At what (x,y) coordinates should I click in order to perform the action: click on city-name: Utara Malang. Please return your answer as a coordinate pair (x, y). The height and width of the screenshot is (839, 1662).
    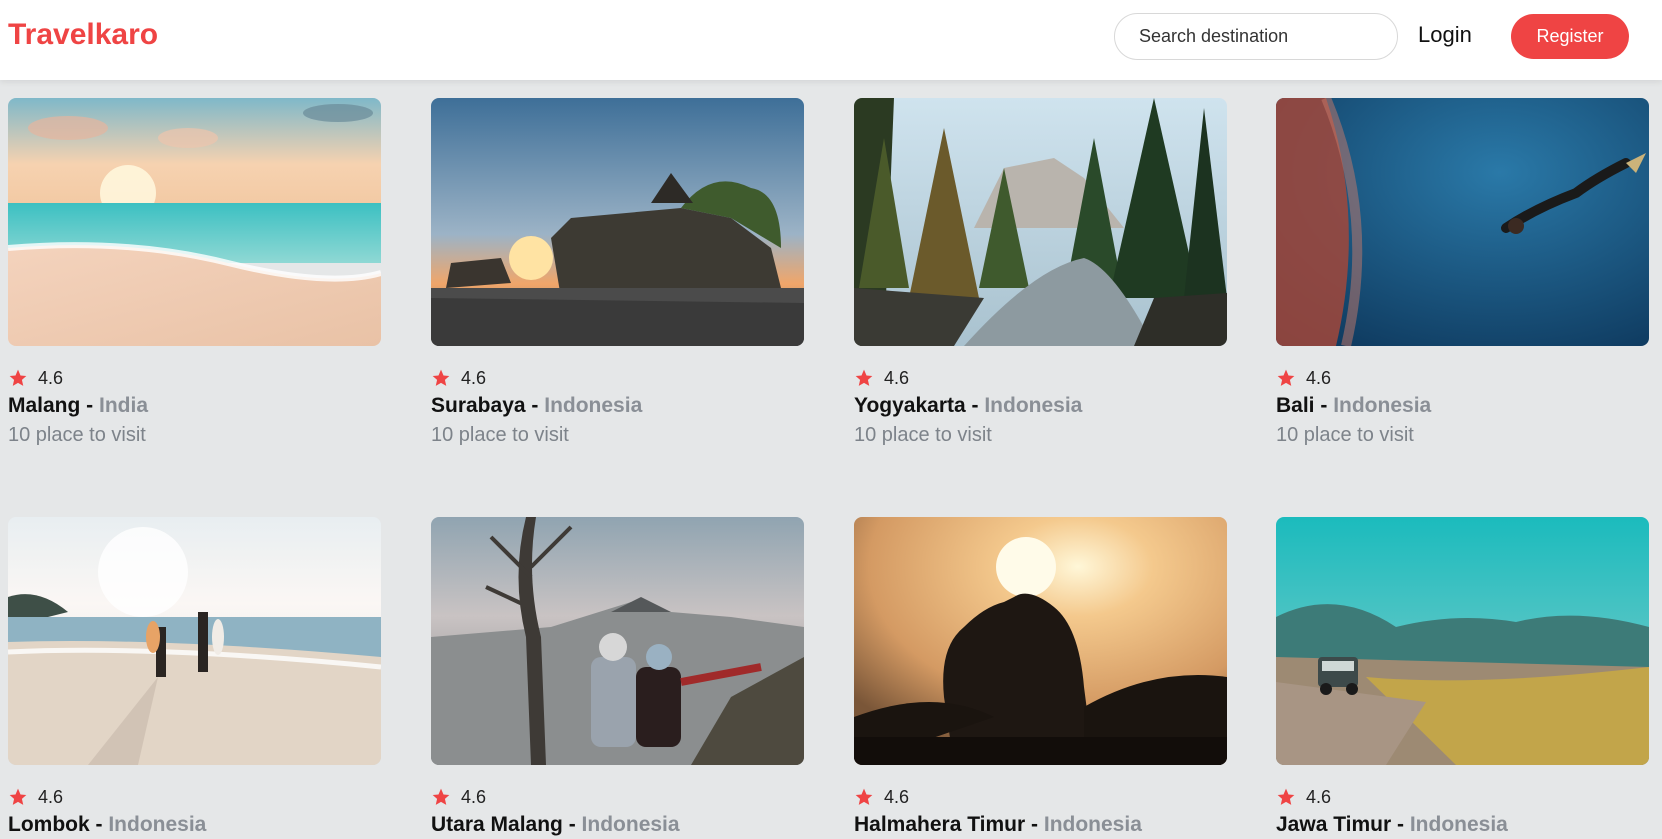
    Looking at the image, I should click on (497, 824).